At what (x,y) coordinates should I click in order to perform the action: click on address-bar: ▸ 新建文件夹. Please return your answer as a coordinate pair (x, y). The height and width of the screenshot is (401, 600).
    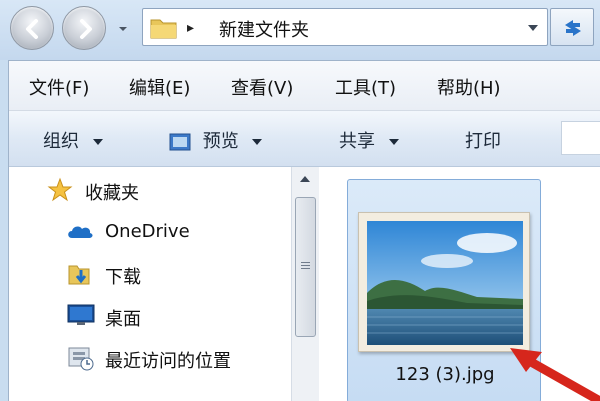
    Looking at the image, I should click on (345, 27).